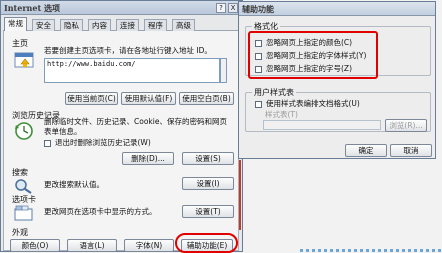 This screenshot has width=442, height=253. Describe the element at coordinates (411, 150) in the screenshot. I see `cancel-button: 取消` at that location.